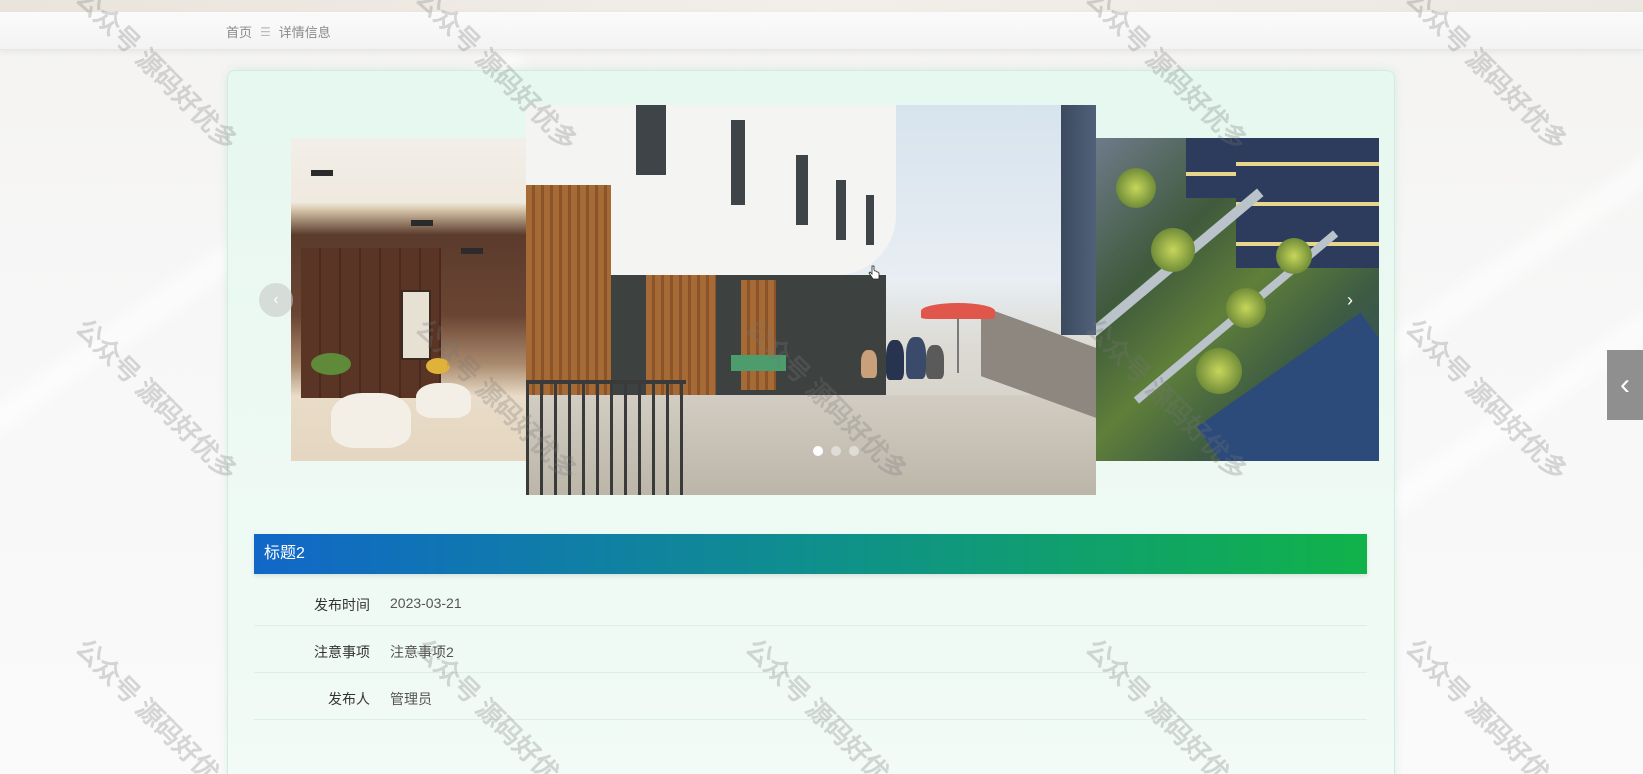 The height and width of the screenshot is (774, 1643). What do you see at coordinates (426, 603) in the screenshot?
I see `info-value: 2023-03-21` at bounding box center [426, 603].